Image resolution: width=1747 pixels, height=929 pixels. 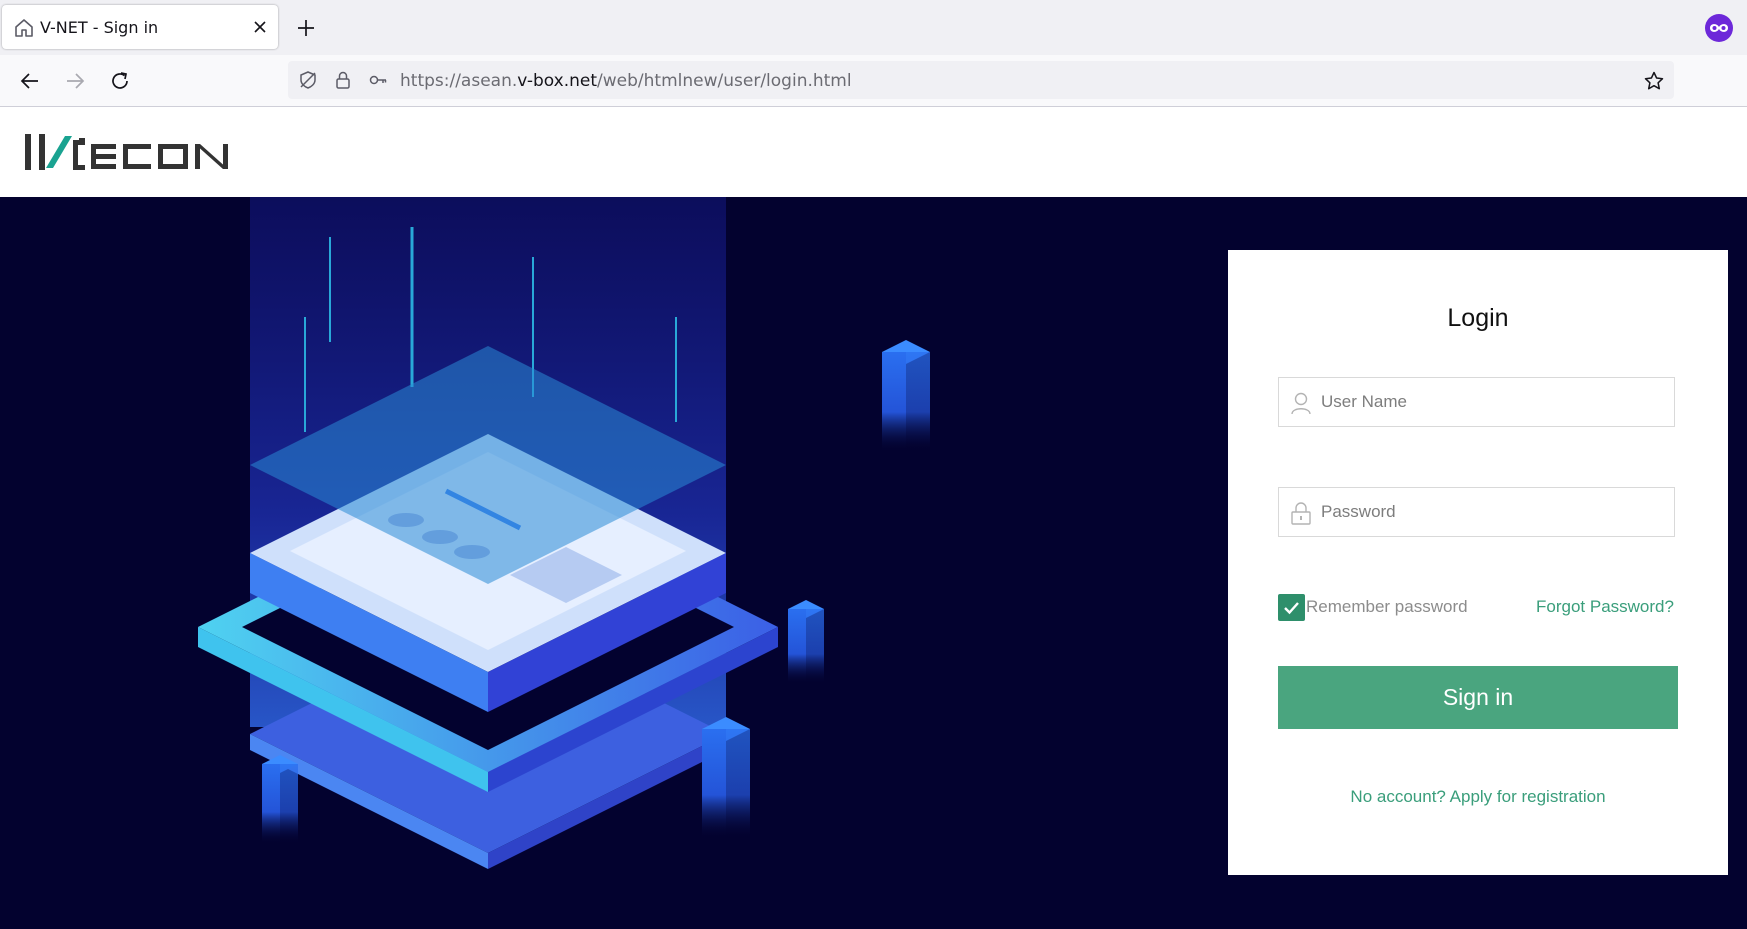 I want to click on sign-in-button: Sign in, so click(x=1478, y=697).